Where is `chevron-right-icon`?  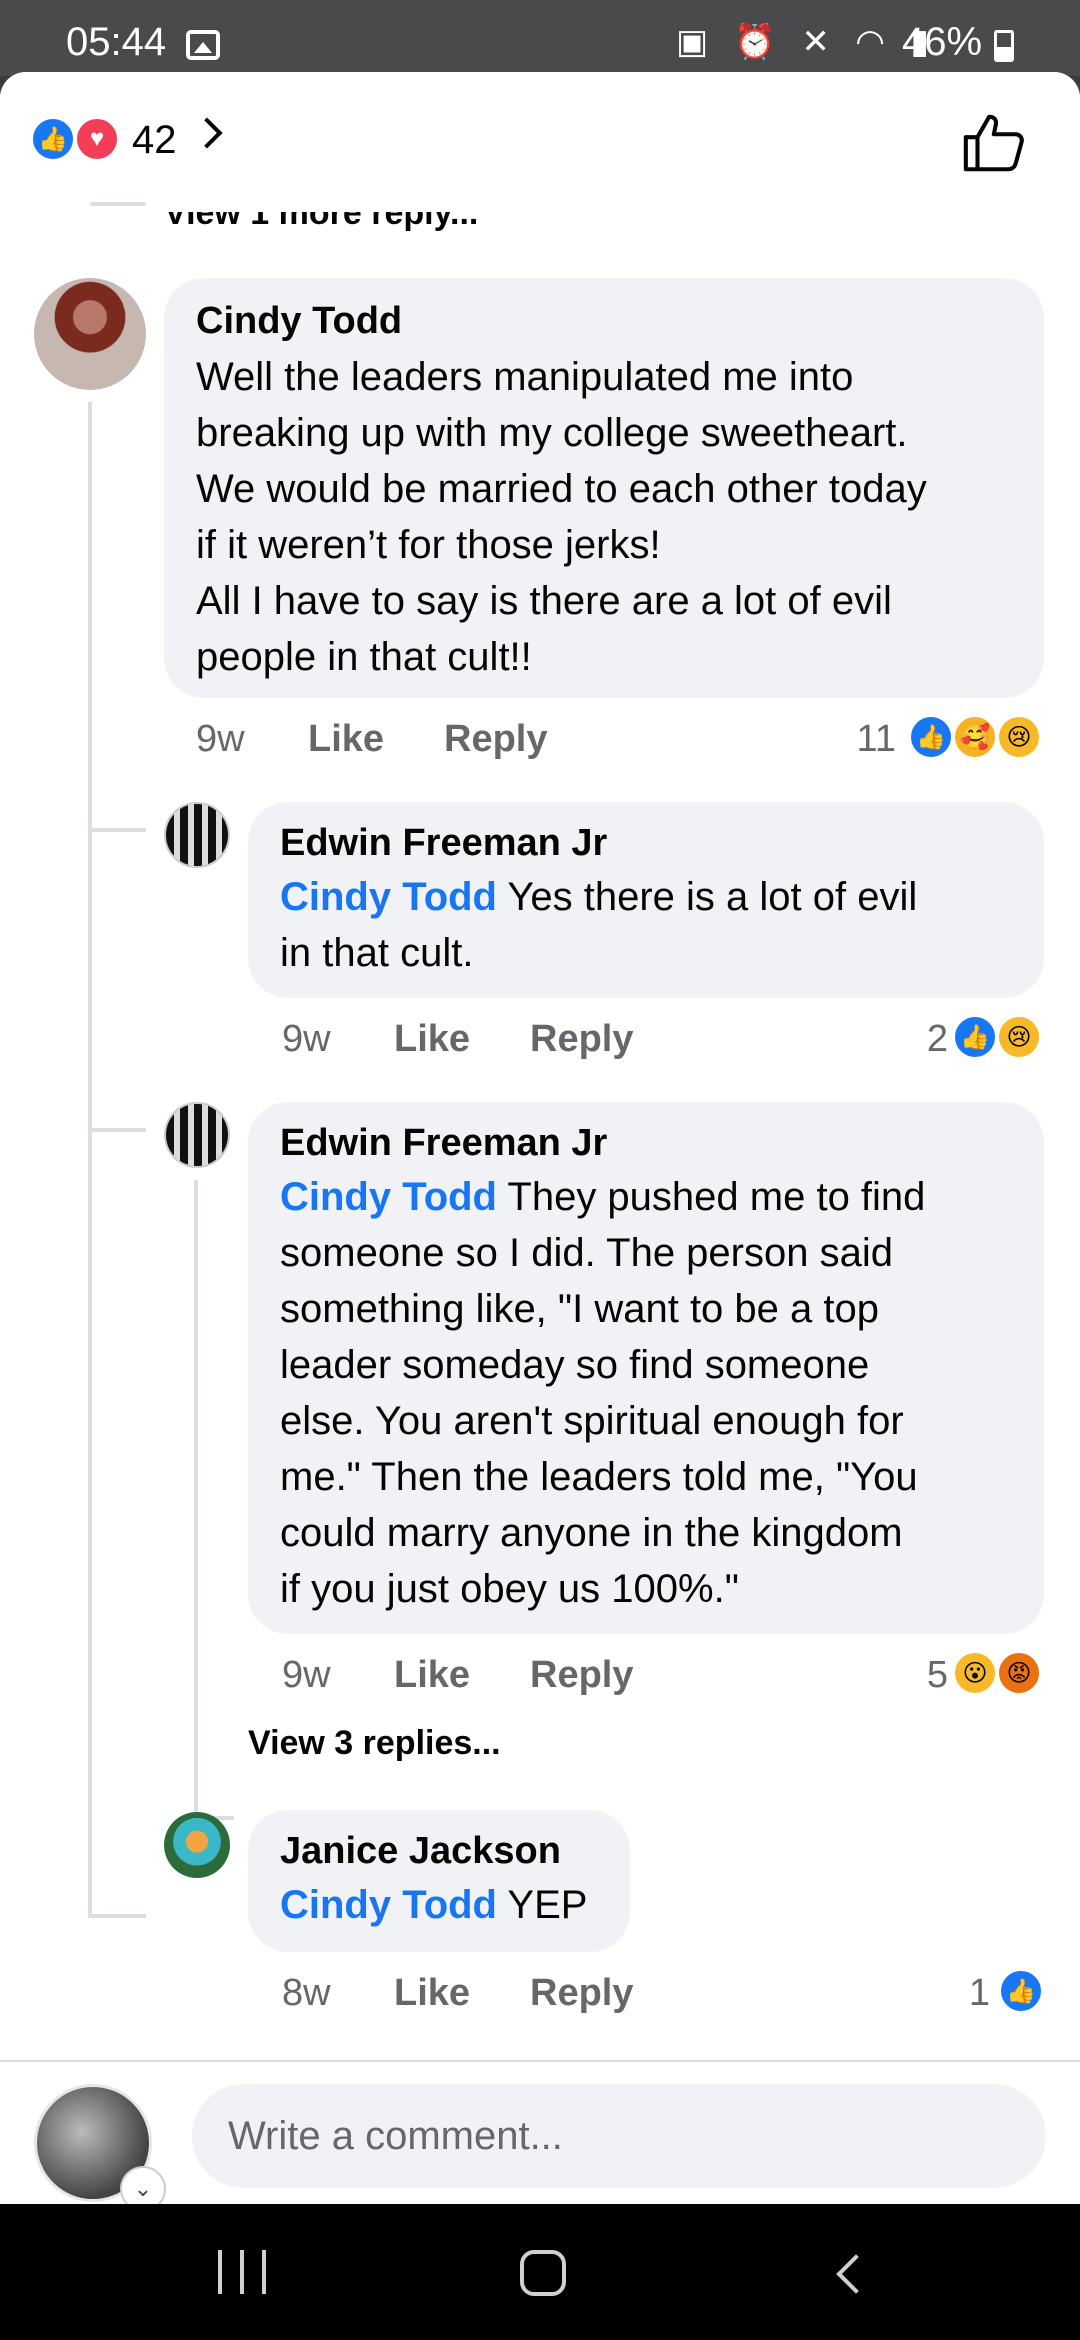 chevron-right-icon is located at coordinates (207, 133).